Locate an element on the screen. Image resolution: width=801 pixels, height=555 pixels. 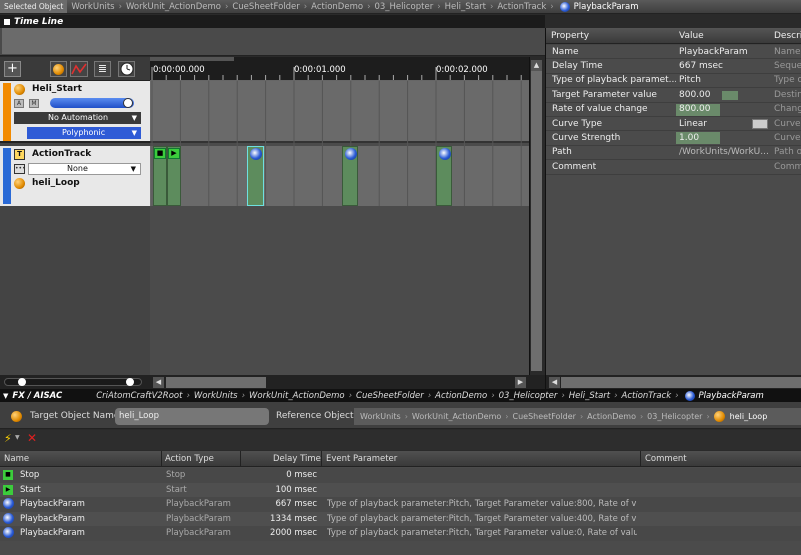
fx-breadcrumb-item: CueSheetFolder is located at coordinates (390, 396).